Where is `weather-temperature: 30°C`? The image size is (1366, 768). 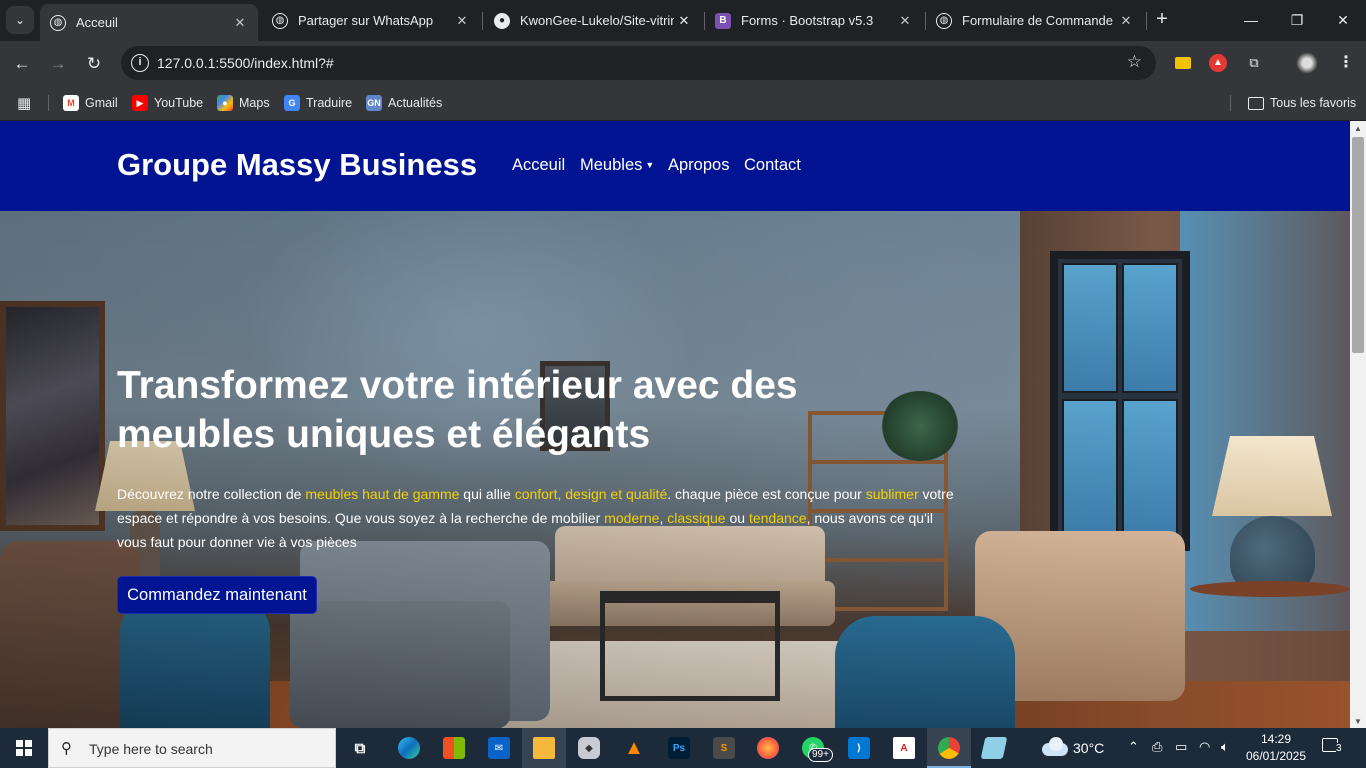 weather-temperature: 30°C is located at coordinates (1088, 748).